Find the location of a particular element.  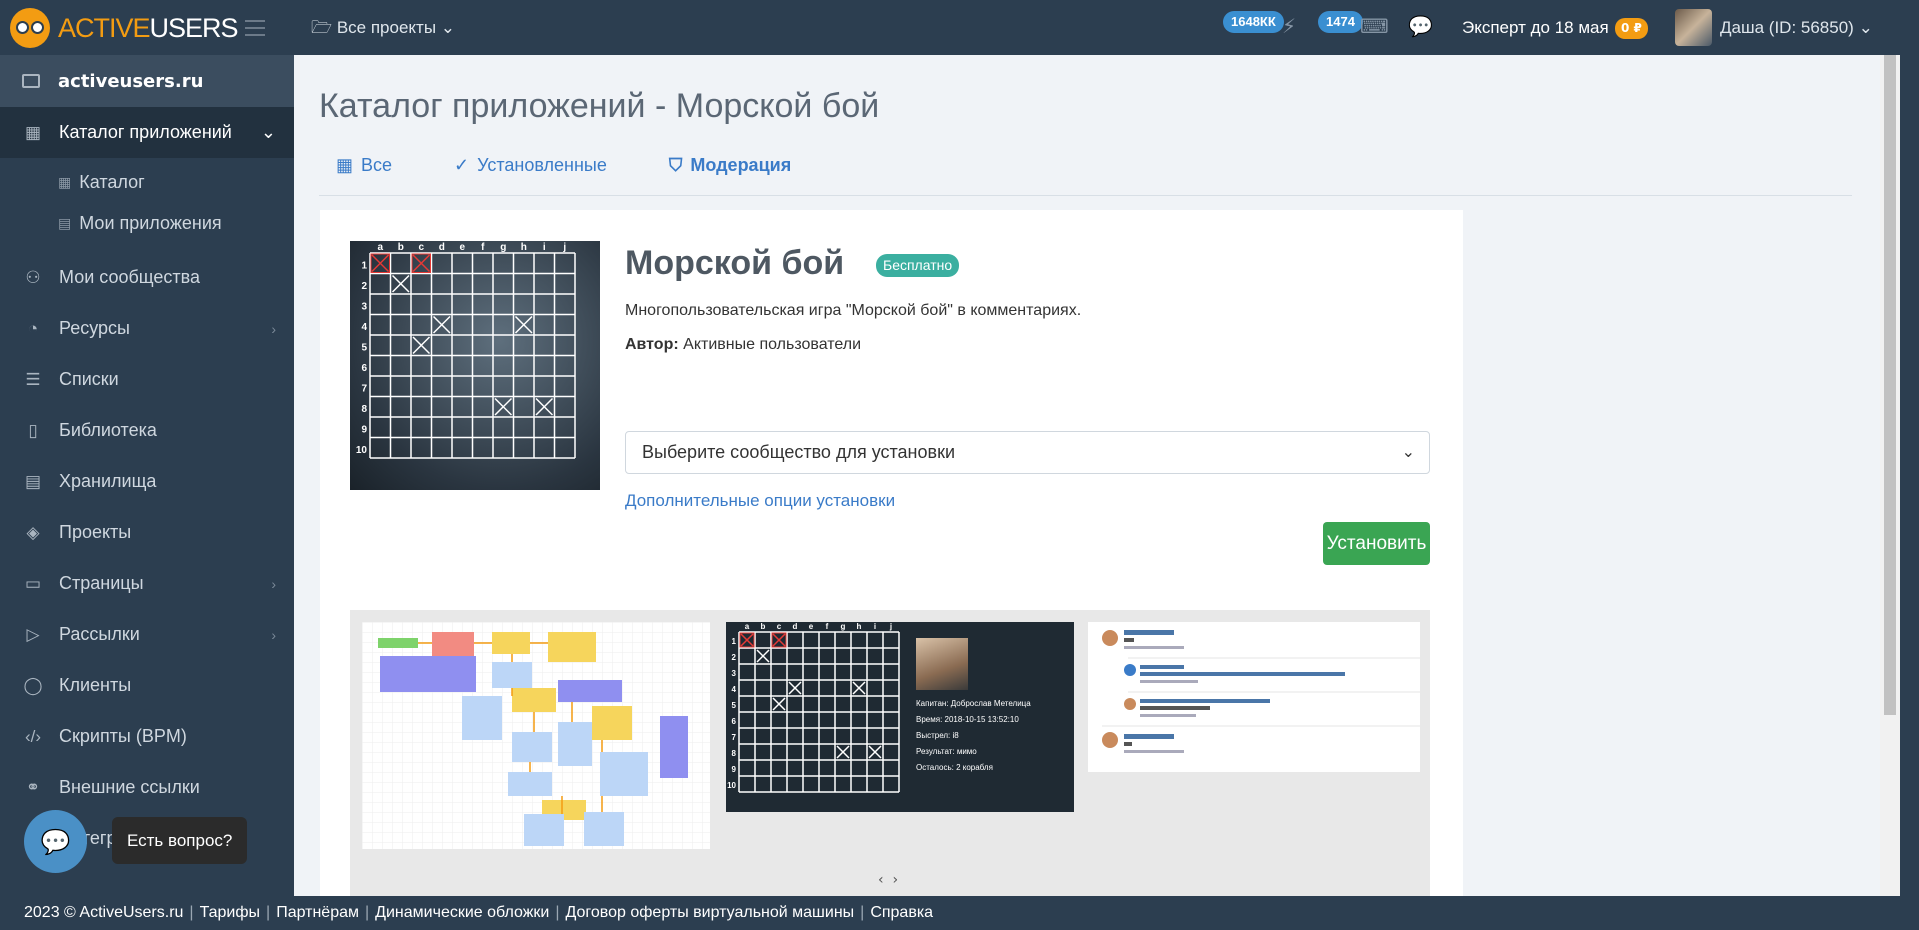

board-col-label: h is located at coordinates (524, 247).